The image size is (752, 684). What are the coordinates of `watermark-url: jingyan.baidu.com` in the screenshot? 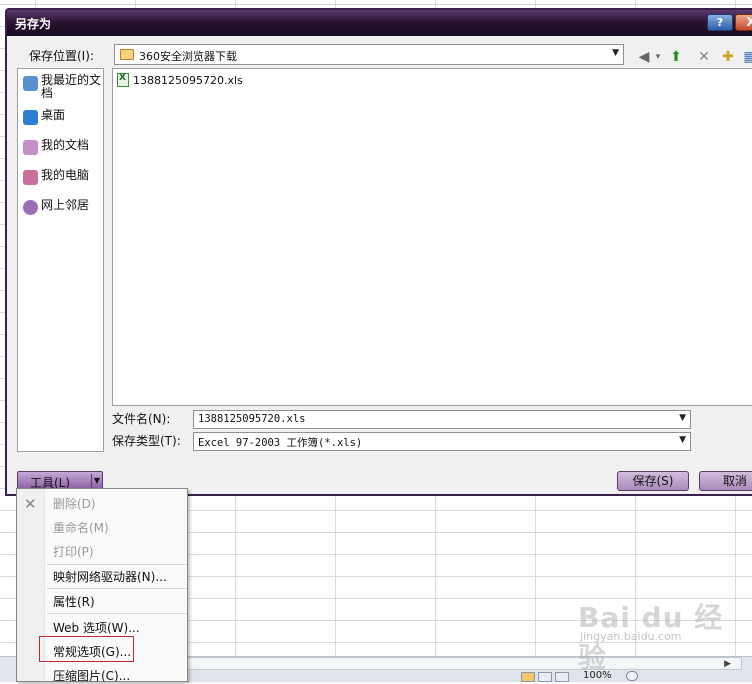 It's located at (631, 636).